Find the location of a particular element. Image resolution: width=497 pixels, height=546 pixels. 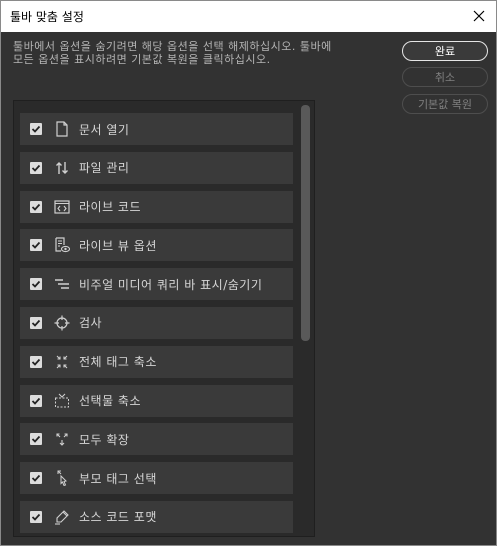

option-label: 라이브 뷰 옵션 is located at coordinates (118, 245).